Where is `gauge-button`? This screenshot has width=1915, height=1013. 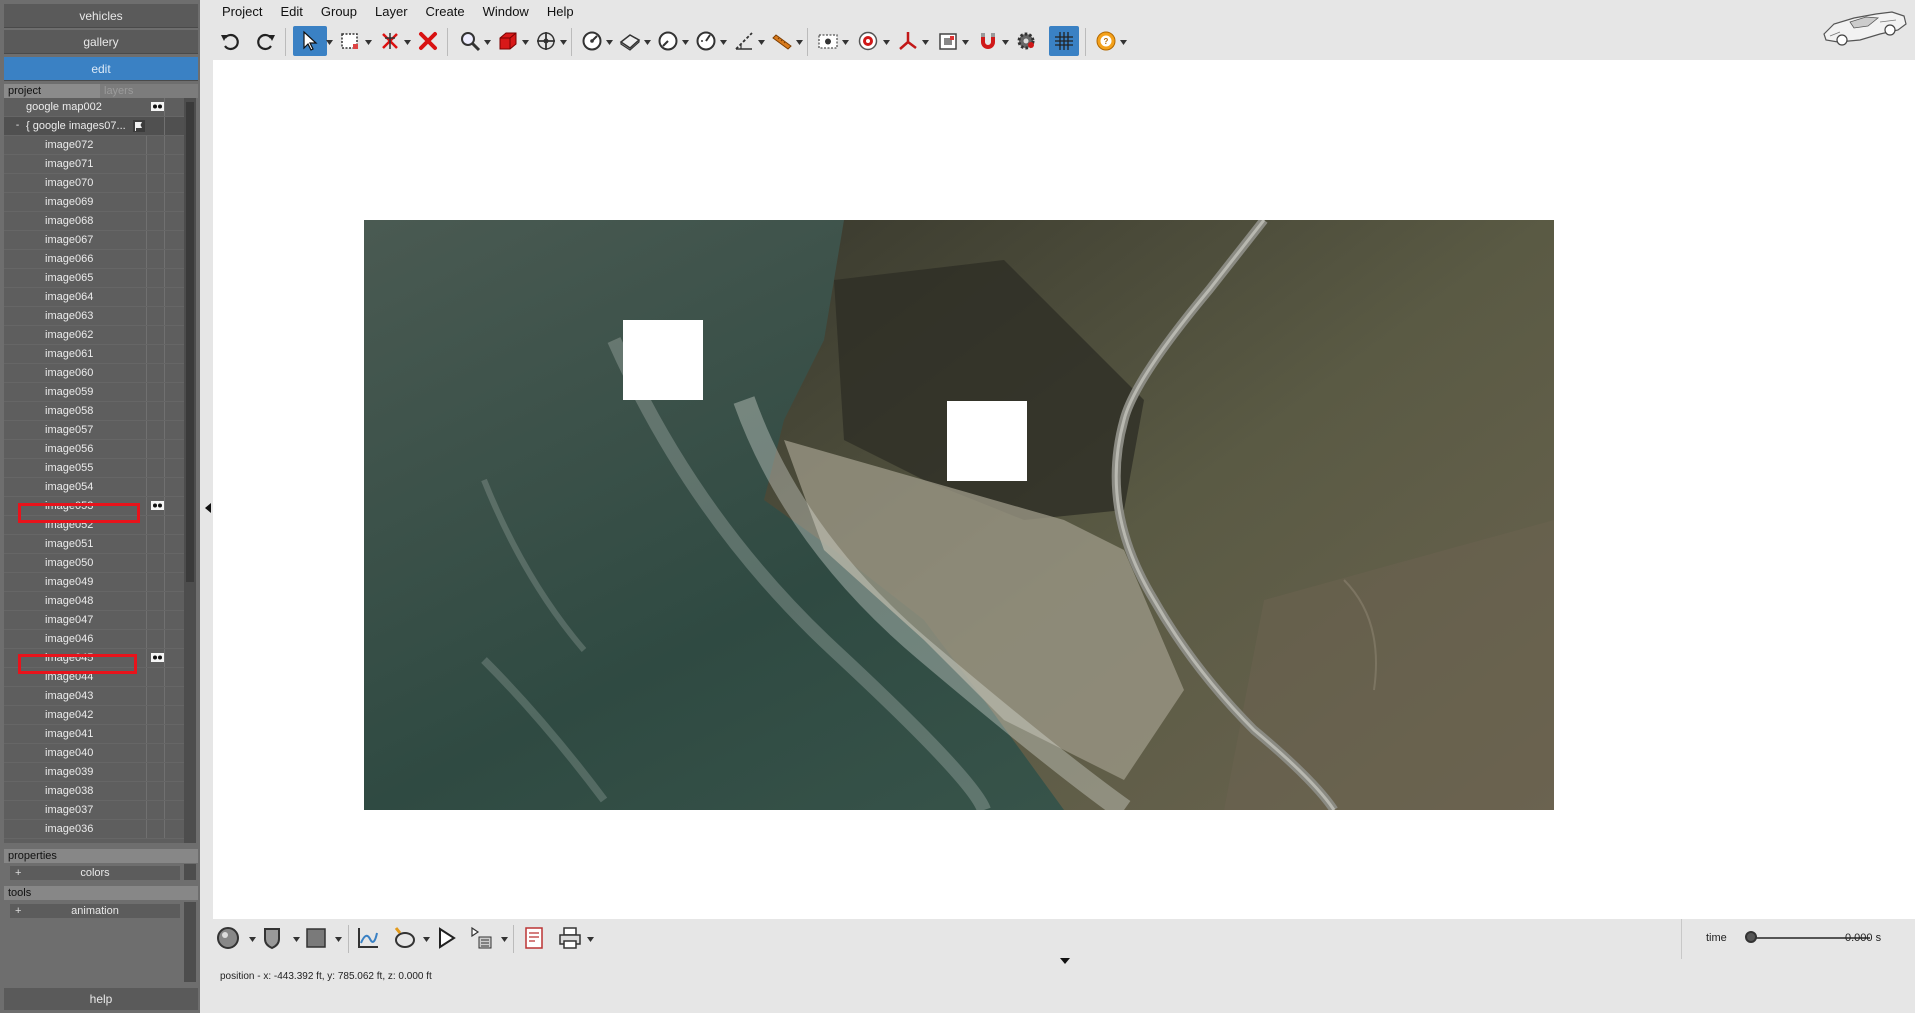
gauge-button is located at coordinates (668, 41).